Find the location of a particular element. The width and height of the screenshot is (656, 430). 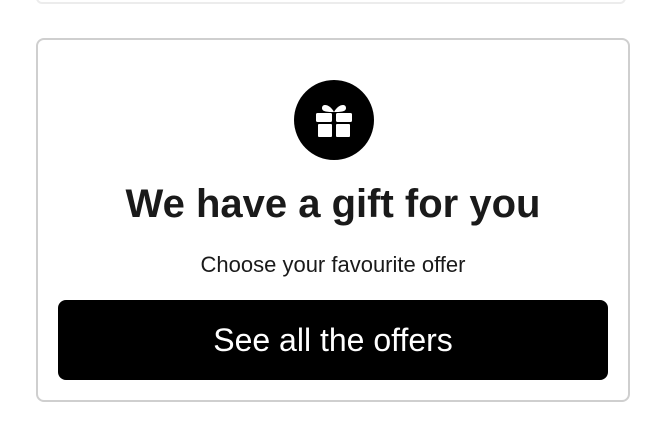

previous-card-edge is located at coordinates (331, 2).